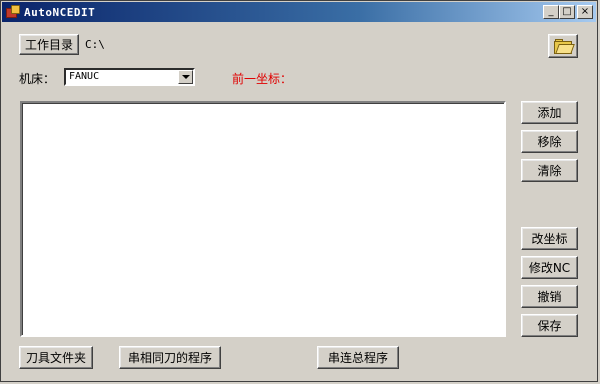 The image size is (600, 384). Describe the element at coordinates (56, 357) in the screenshot. I see `tool-folder-button: 刀具文件夹` at that location.